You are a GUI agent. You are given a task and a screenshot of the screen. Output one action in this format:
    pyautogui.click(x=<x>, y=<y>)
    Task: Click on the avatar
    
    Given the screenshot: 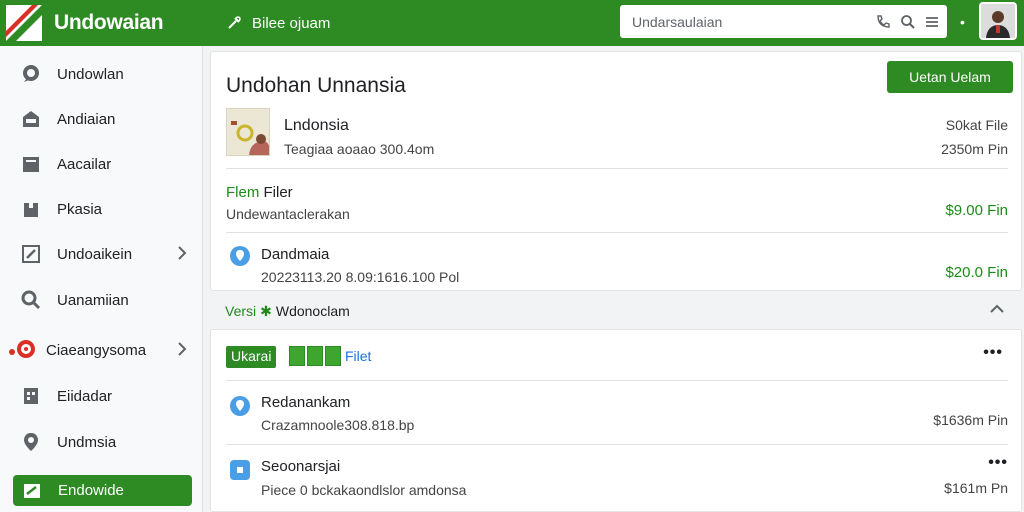 What is the action you would take?
    pyautogui.click(x=998, y=21)
    